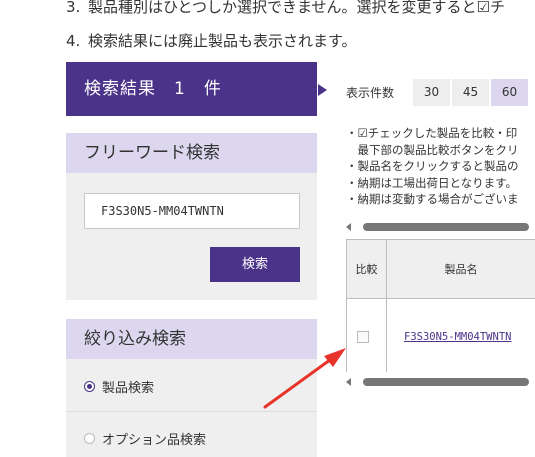 The image size is (535, 457). I want to click on freeword-search-title: フリーワード検索, so click(191, 153).